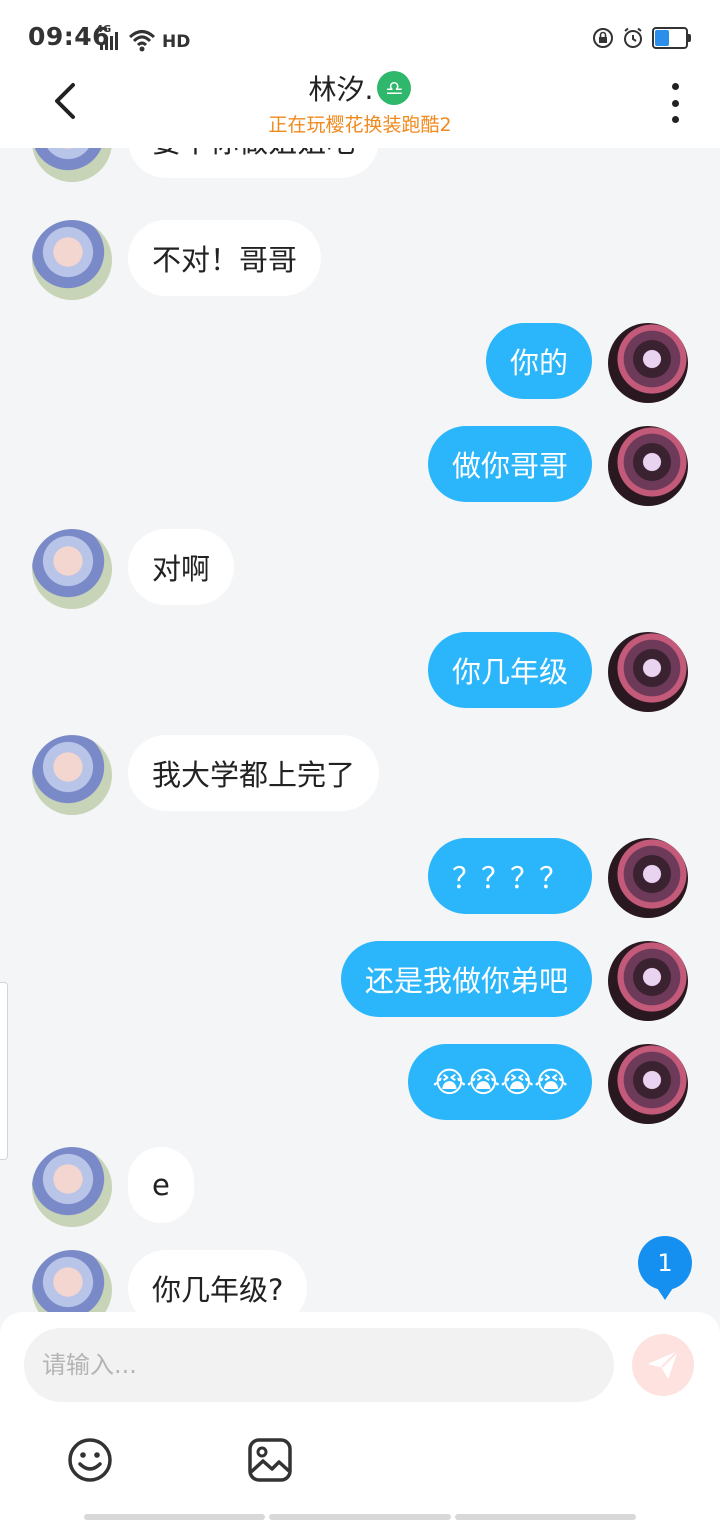  What do you see at coordinates (394, 88) in the screenshot?
I see `zodiac-icon: ♎` at bounding box center [394, 88].